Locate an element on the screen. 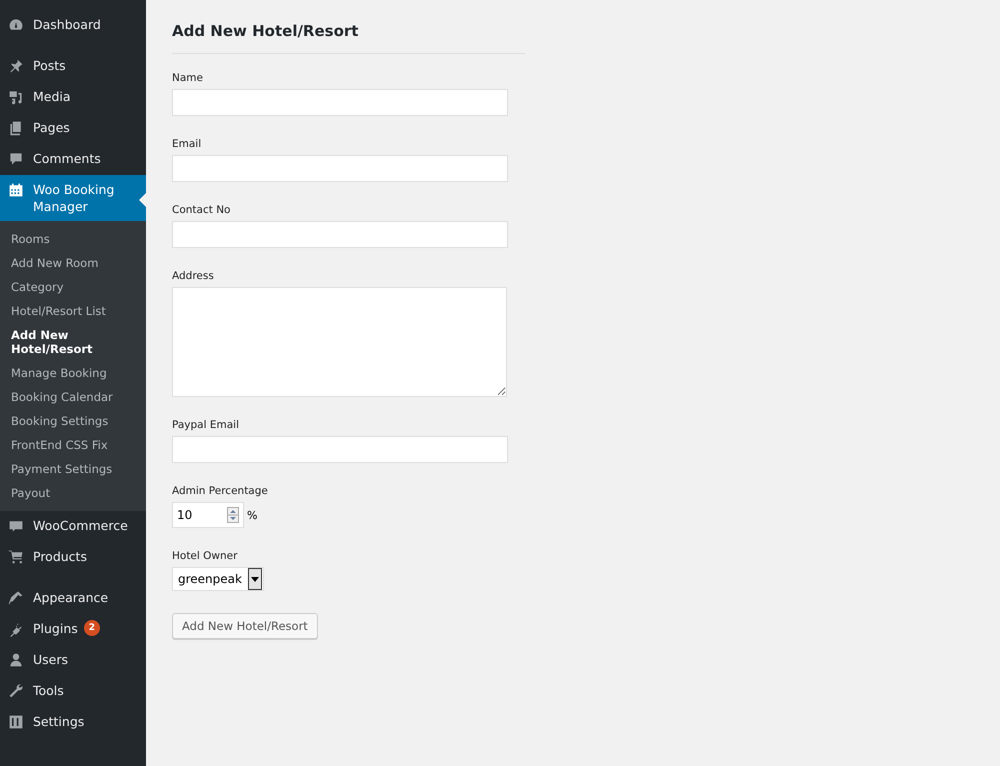 Image resolution: width=1000 pixels, height=766 pixels. field-label: Hotel Owner is located at coordinates (205, 556).